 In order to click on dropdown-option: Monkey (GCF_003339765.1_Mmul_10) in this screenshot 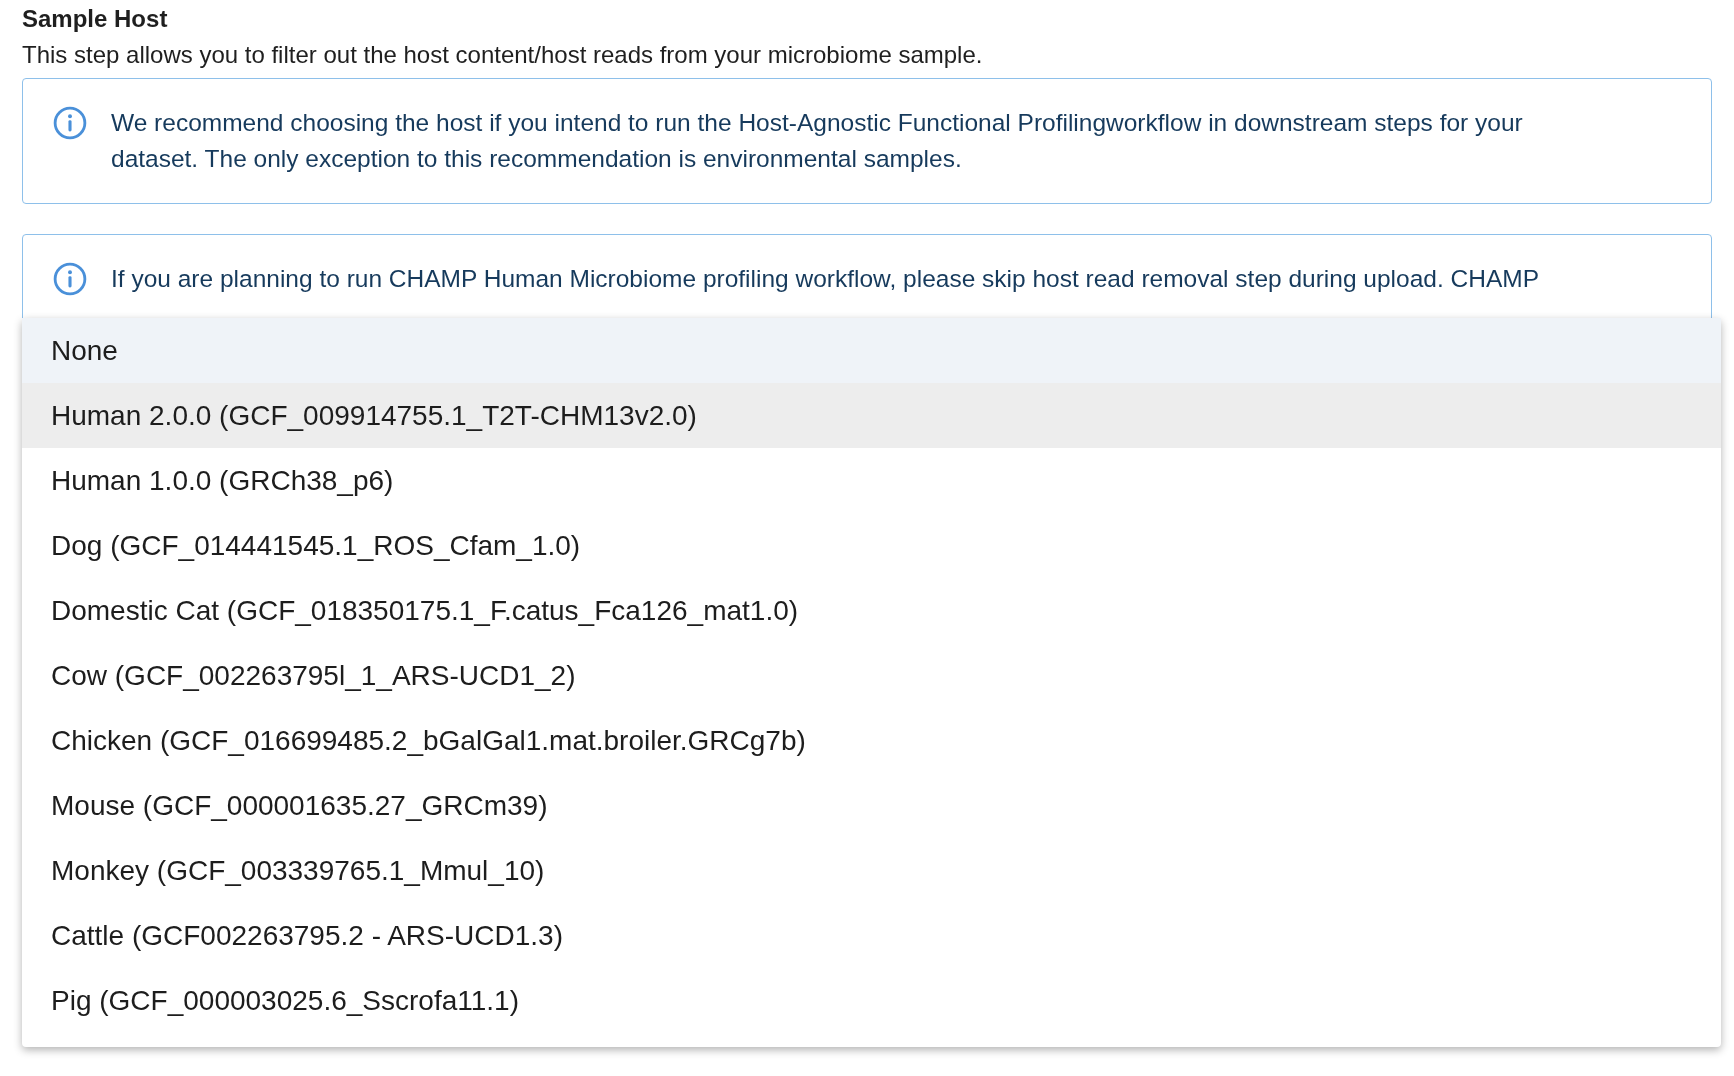, I will do `click(871, 870)`.